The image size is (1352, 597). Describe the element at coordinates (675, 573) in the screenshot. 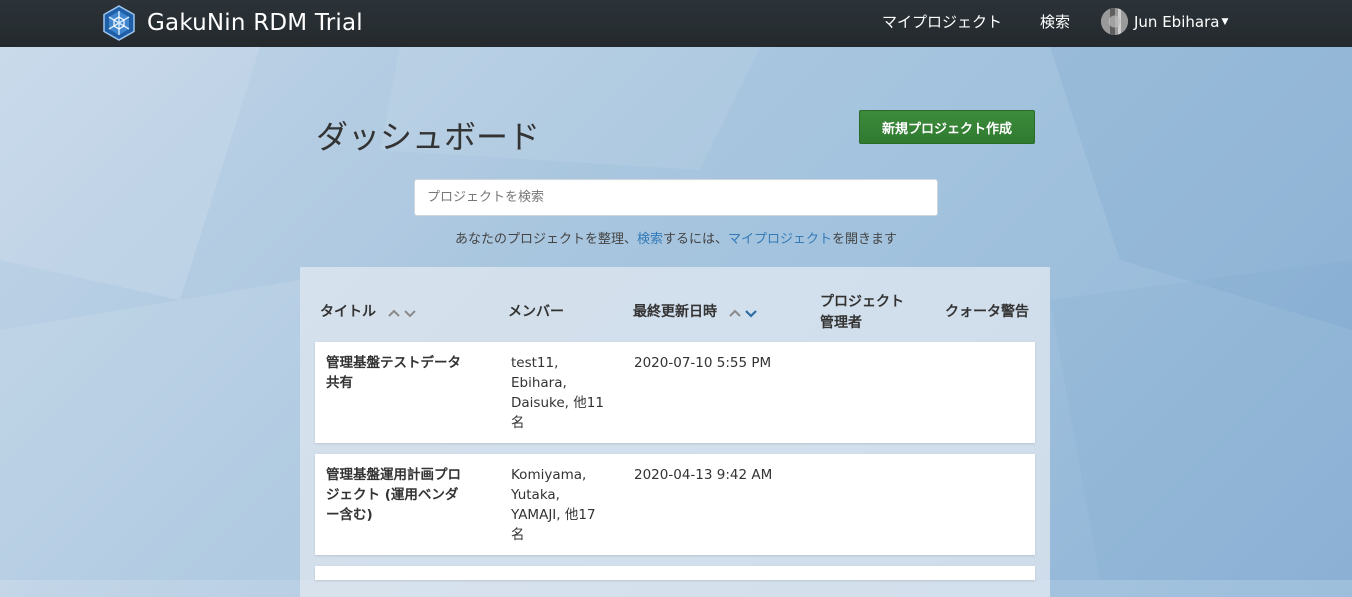

I see `table-row` at that location.